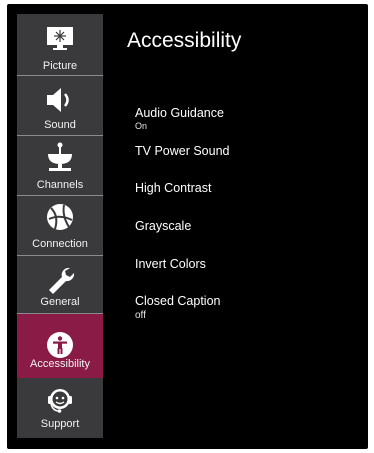 This screenshot has height=453, width=374. Describe the element at coordinates (60, 424) in the screenshot. I see `sidebar-item-label: Support` at that location.